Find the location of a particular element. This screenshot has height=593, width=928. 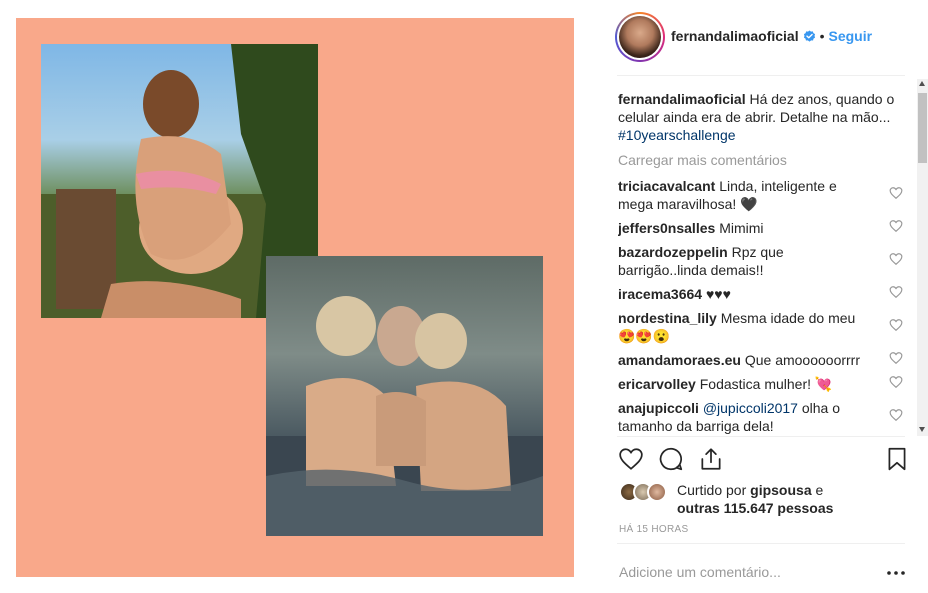

comment-username: nordestina_lily is located at coordinates (667, 318).